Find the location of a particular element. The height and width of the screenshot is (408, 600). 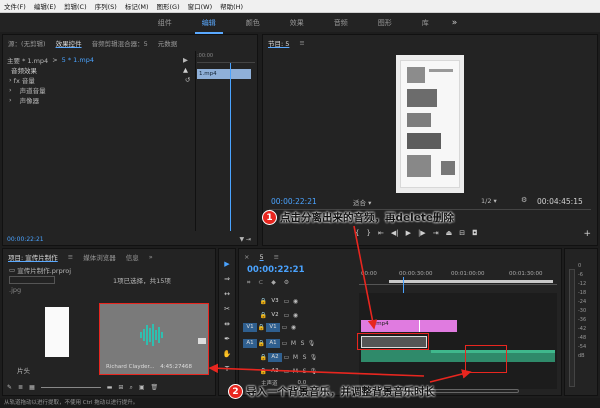

tab-info: 信息 is located at coordinates (132, 257).